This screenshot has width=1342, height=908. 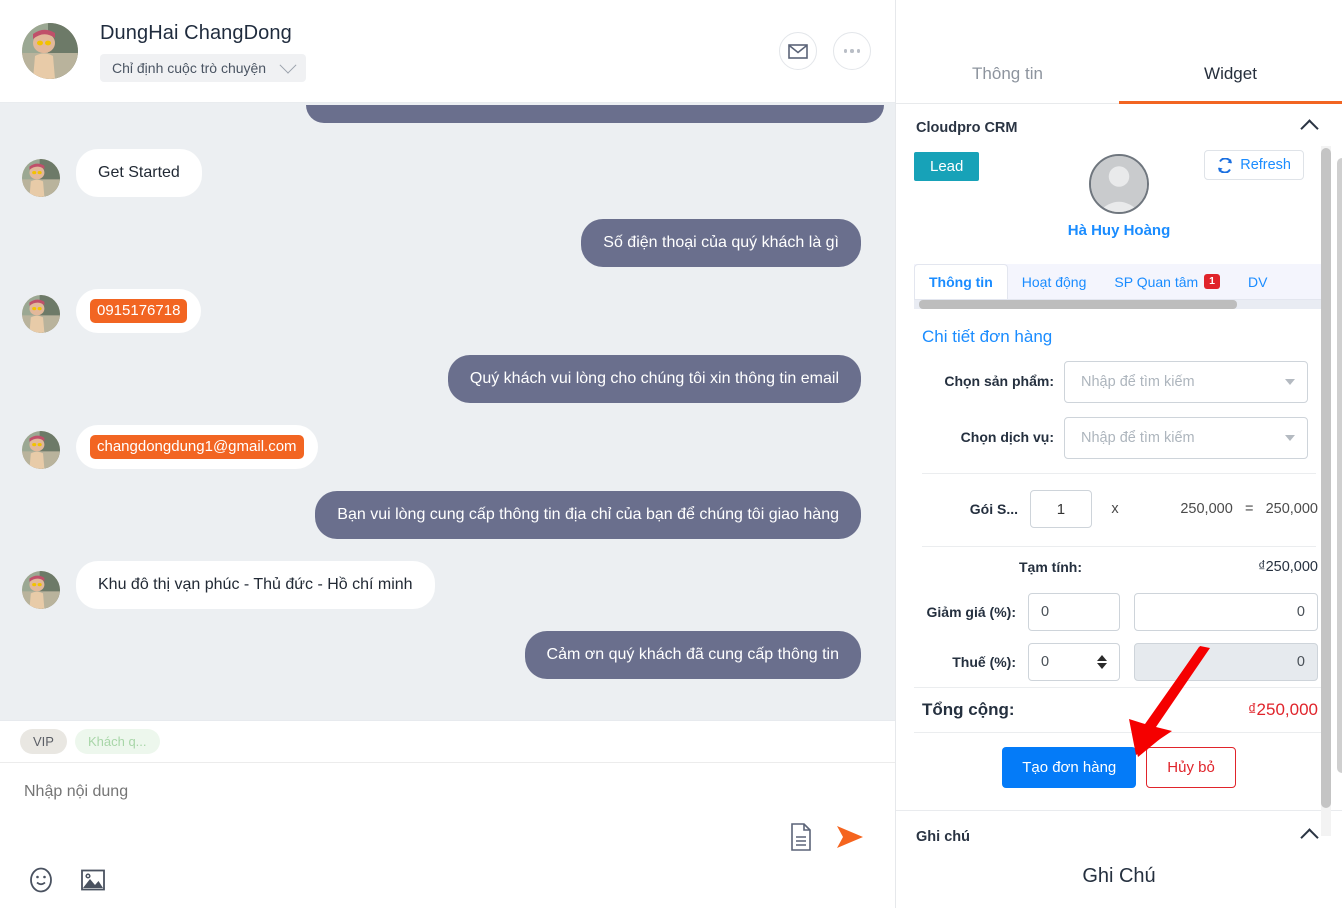 What do you see at coordinates (197, 447) in the screenshot?
I see `message-bubble: changdongdung1@gmail.com` at bounding box center [197, 447].